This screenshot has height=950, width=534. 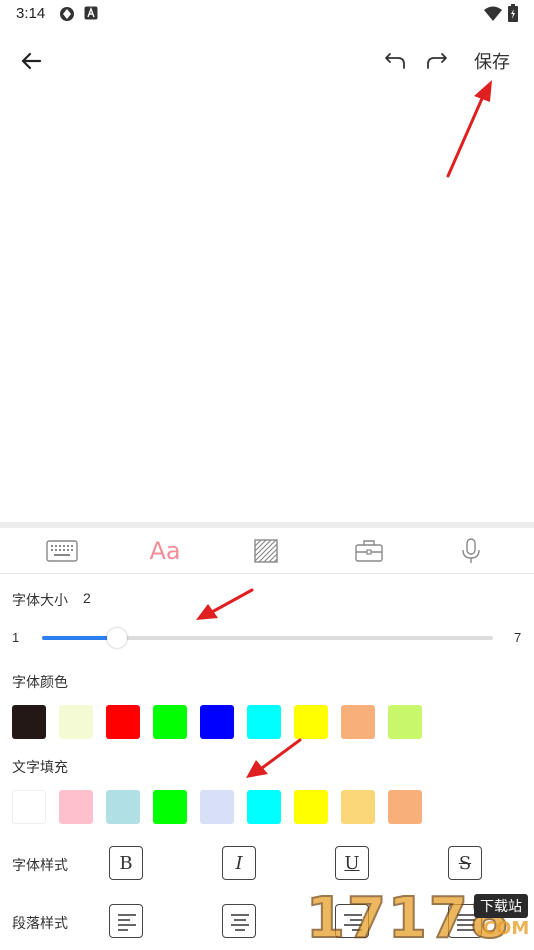 I want to click on tab-keyboard, so click(x=62, y=550).